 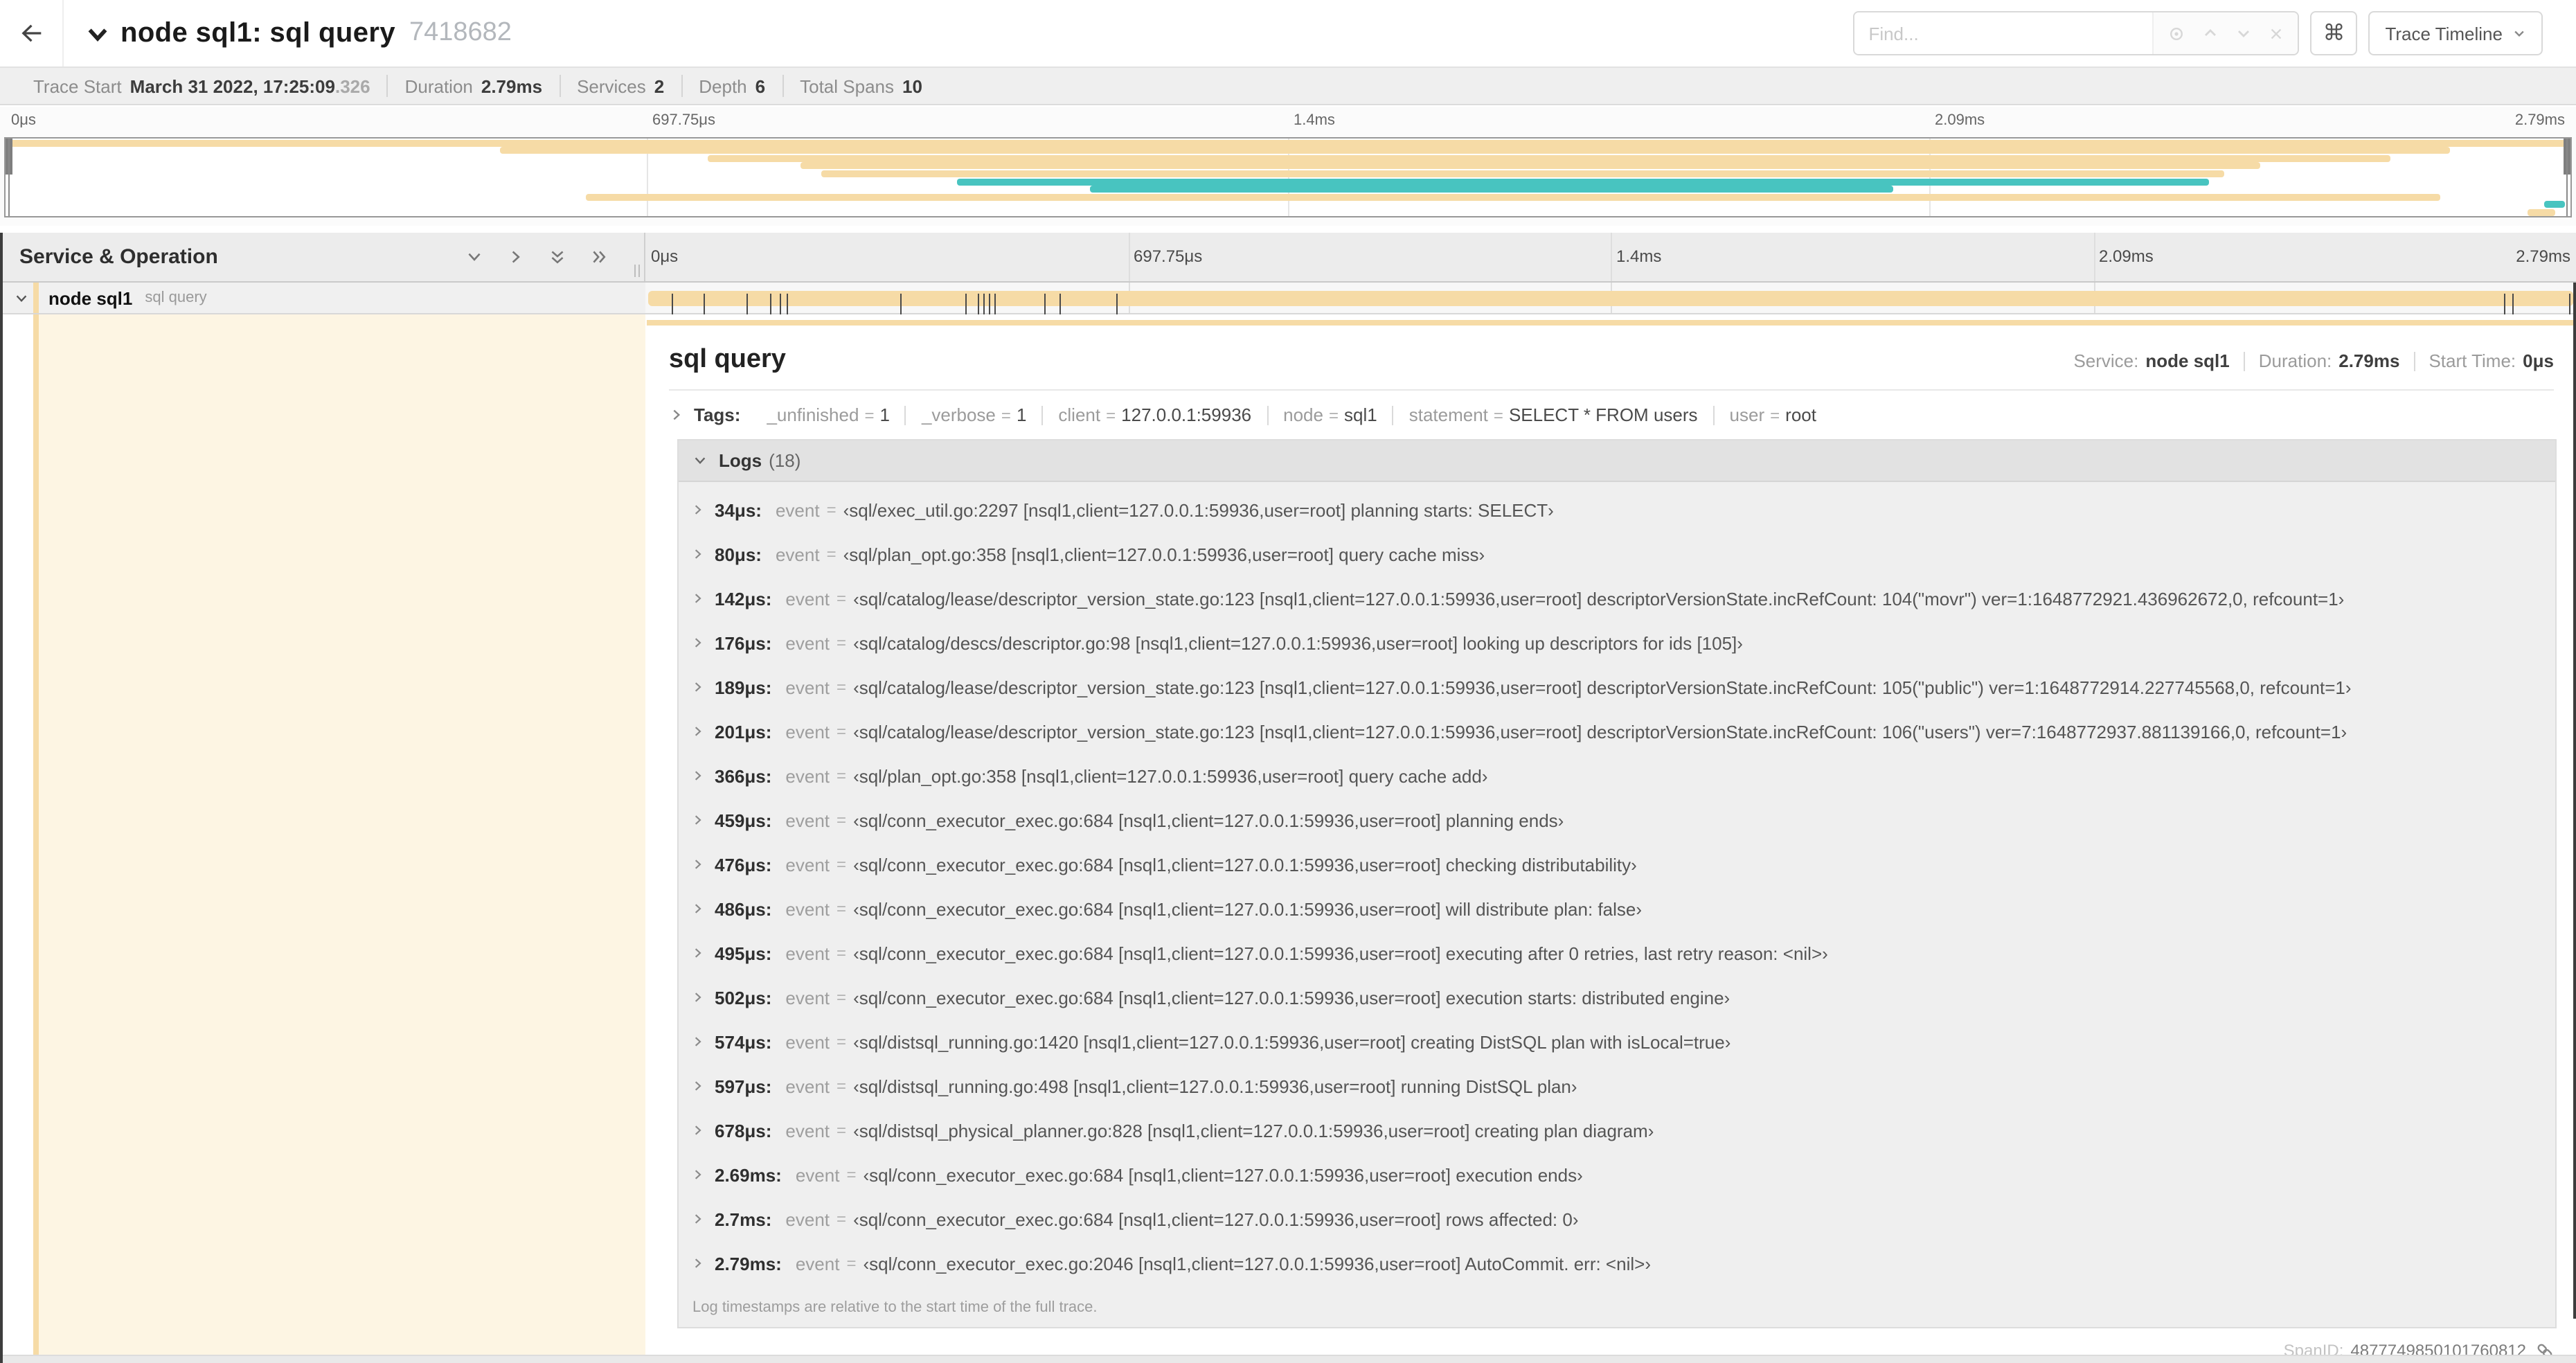 What do you see at coordinates (322, 298) in the screenshot?
I see `span-row-name-cell: node sql1 sql query` at bounding box center [322, 298].